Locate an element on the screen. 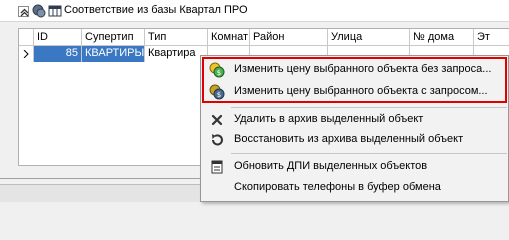 This screenshot has width=509, height=240. column-header-type: Тип is located at coordinates (176, 37).